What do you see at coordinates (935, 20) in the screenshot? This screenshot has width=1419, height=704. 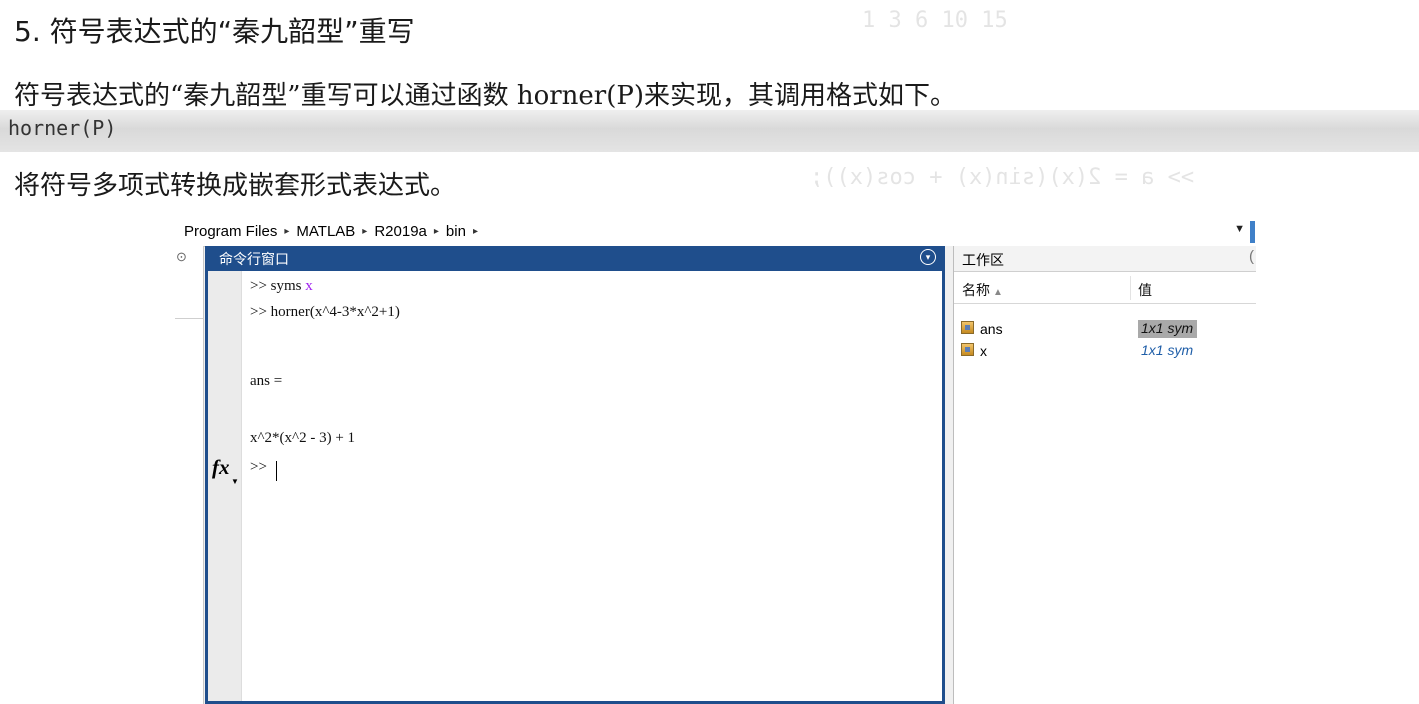 I see `bleed-through-text: 1 3 6 10 15` at bounding box center [935, 20].